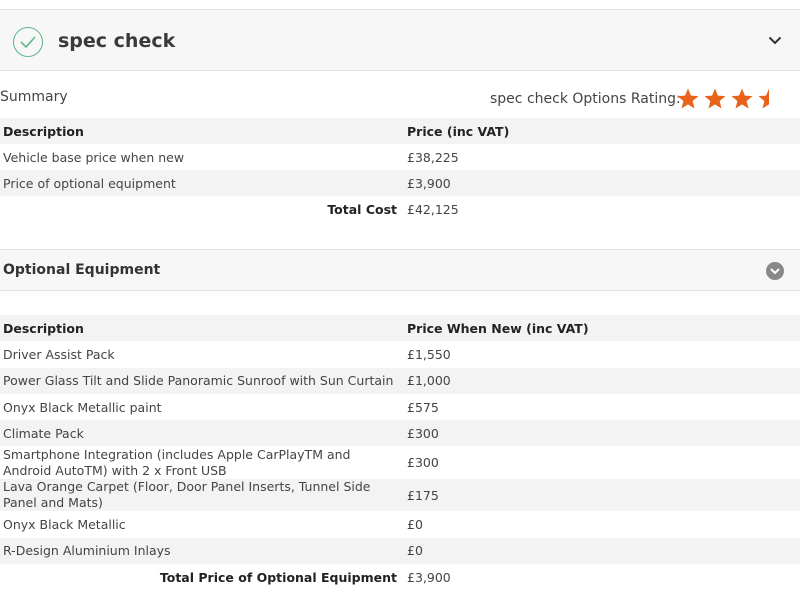 Image resolution: width=800 pixels, height=600 pixels. What do you see at coordinates (433, 209) in the screenshot?
I see `total-value: £42,125` at bounding box center [433, 209].